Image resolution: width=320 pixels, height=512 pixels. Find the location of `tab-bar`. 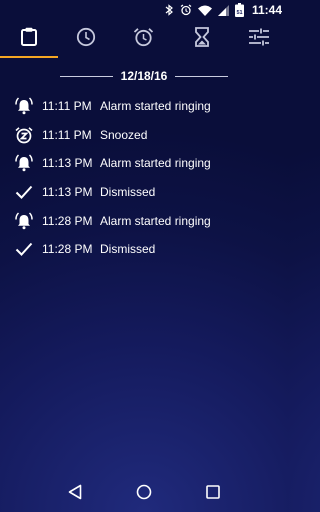

tab-bar is located at coordinates (144, 39).